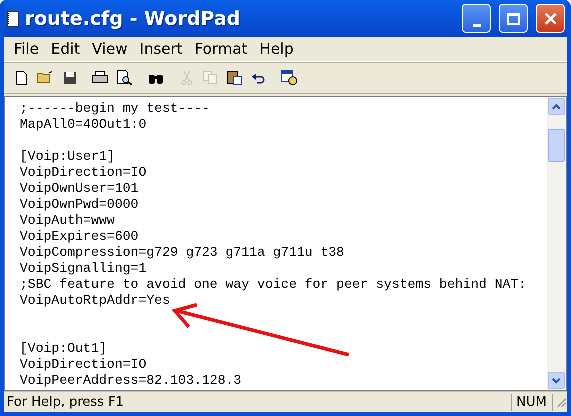 Image resolution: width=571 pixels, height=416 pixels. I want to click on menu-item: Help, so click(277, 49).